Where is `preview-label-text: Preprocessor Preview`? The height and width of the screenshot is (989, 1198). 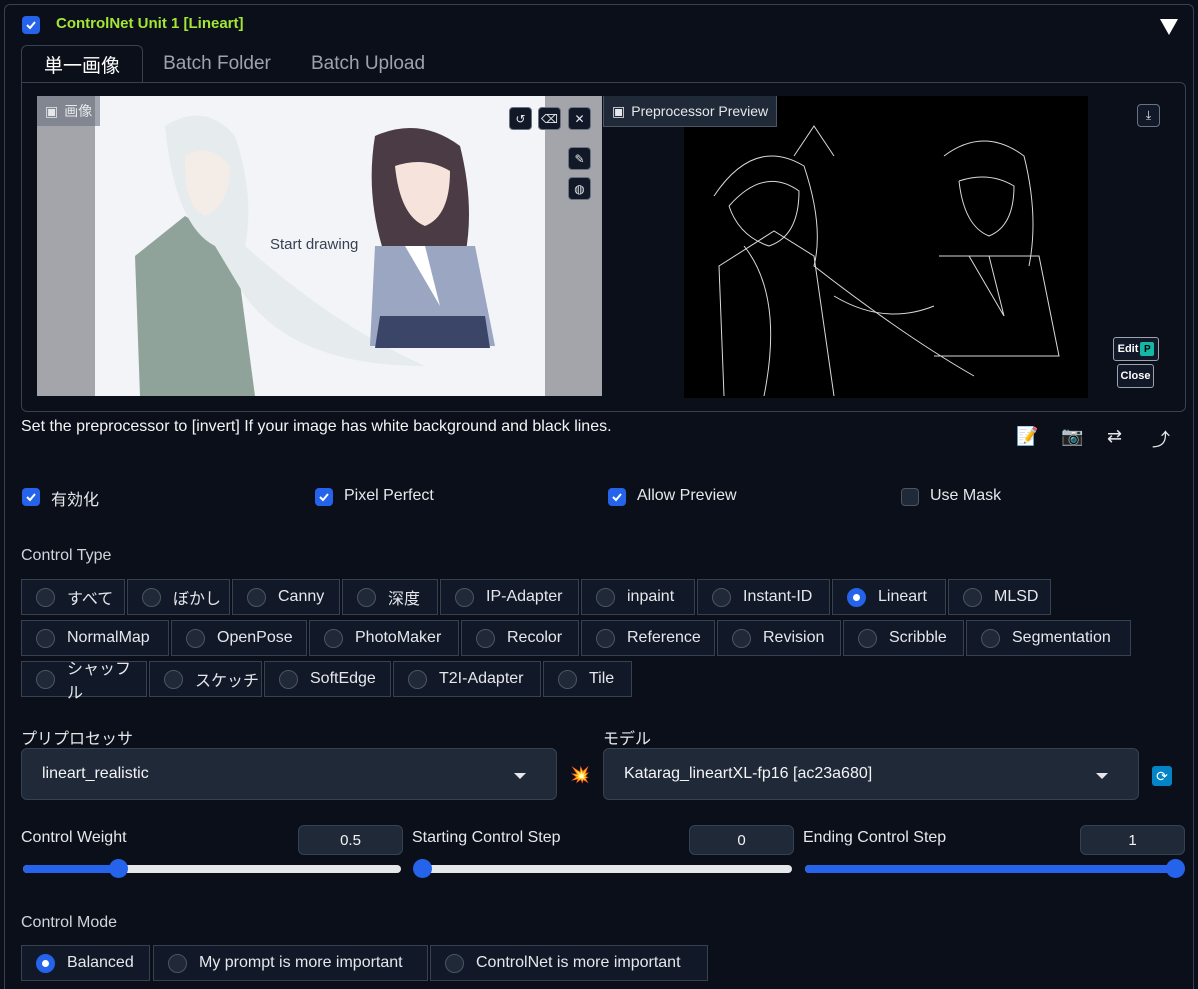 preview-label-text: Preprocessor Preview is located at coordinates (700, 111).